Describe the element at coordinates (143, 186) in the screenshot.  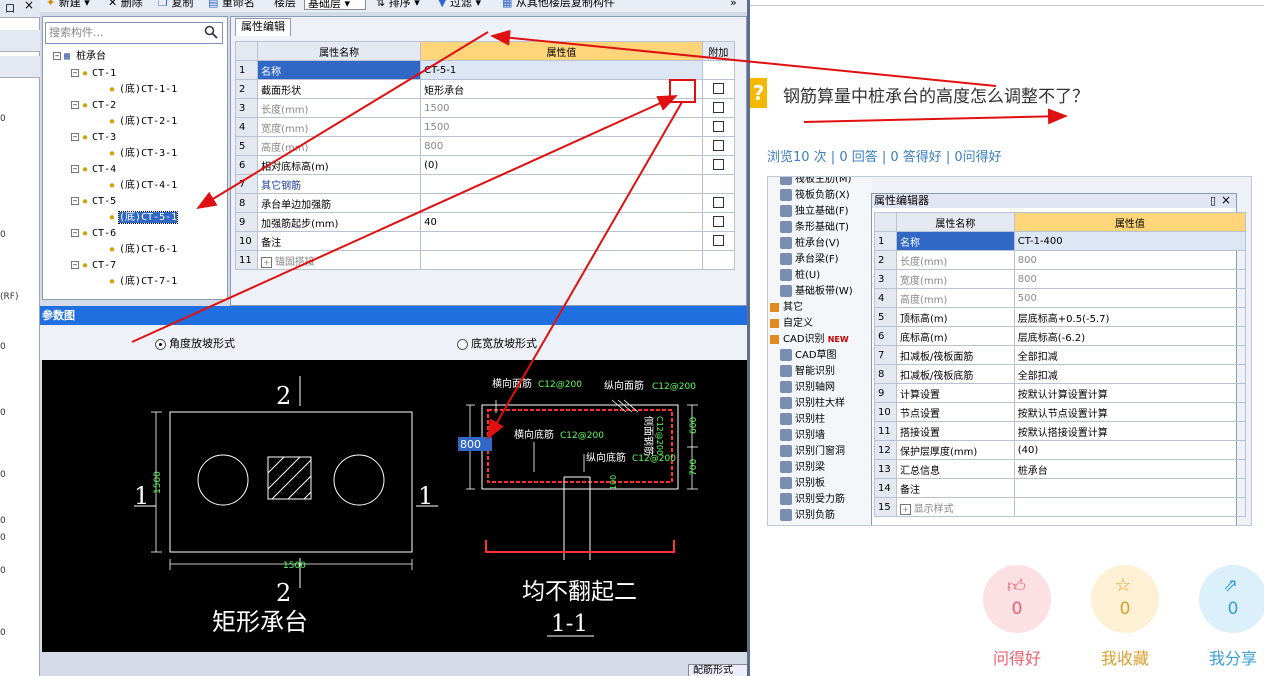
I see `tree-item: ✹ (底)CT-4-1` at that location.